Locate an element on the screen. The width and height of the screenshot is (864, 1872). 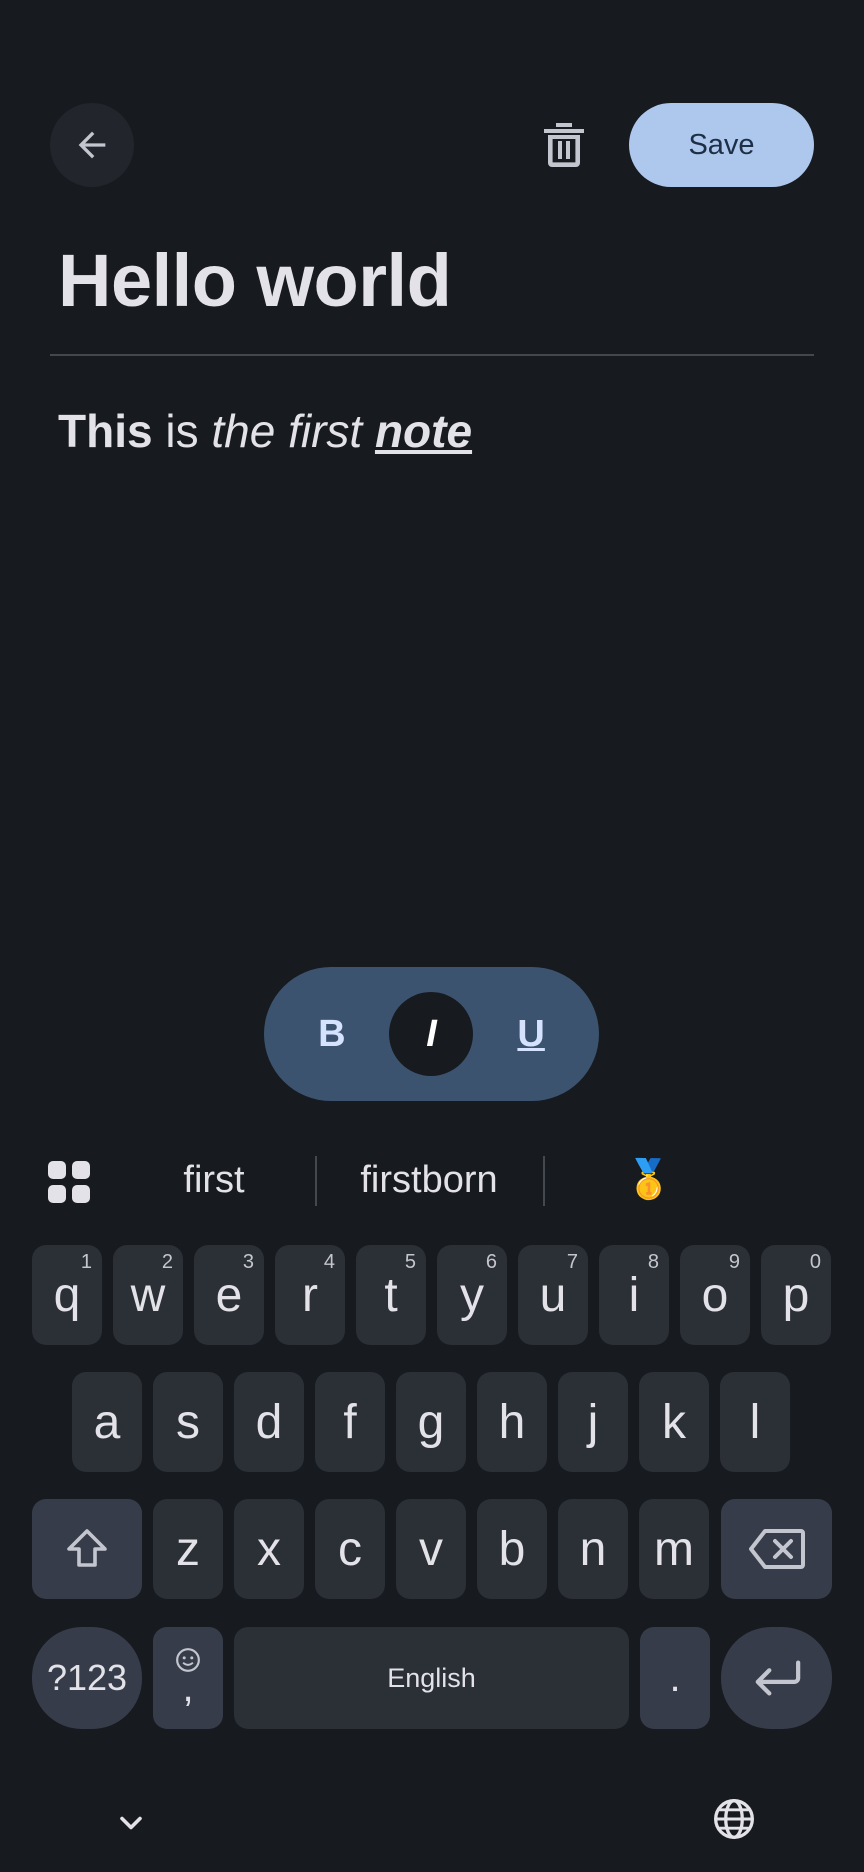
comma-label: , is located at coordinates (188, 1688).